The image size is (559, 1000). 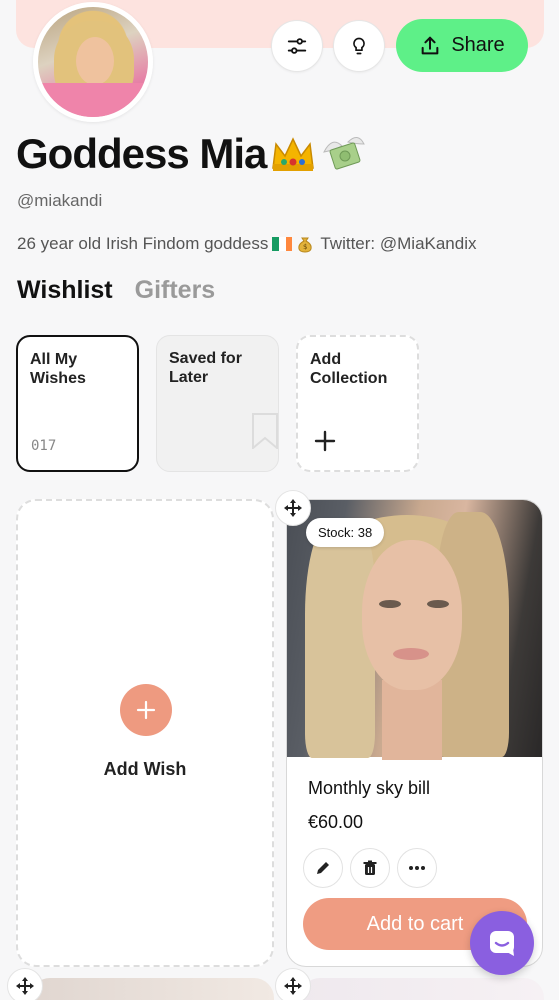 I want to click on wish-title: Monthly sky bill, so click(x=369, y=788).